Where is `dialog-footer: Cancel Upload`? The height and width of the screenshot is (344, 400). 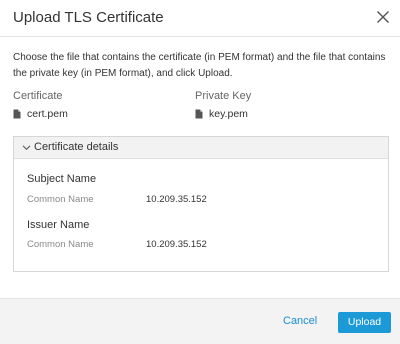 dialog-footer: Cancel Upload is located at coordinates (200, 321).